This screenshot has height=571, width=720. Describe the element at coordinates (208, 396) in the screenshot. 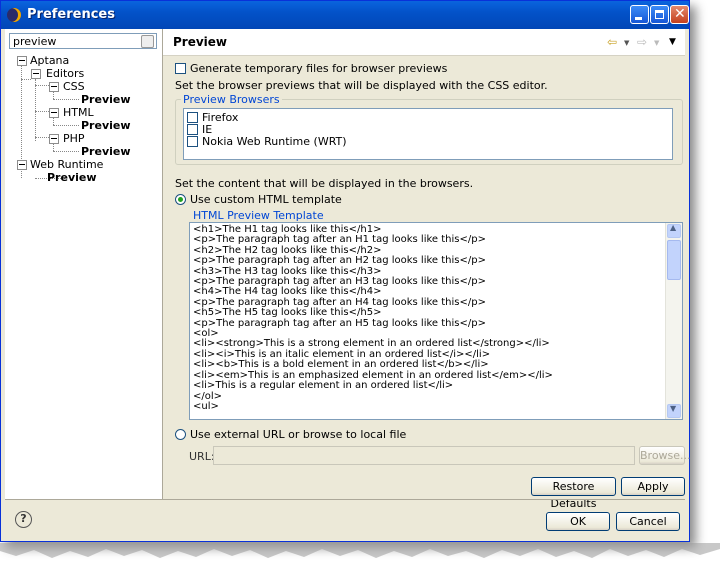

I see `template-line: </ol>` at that location.